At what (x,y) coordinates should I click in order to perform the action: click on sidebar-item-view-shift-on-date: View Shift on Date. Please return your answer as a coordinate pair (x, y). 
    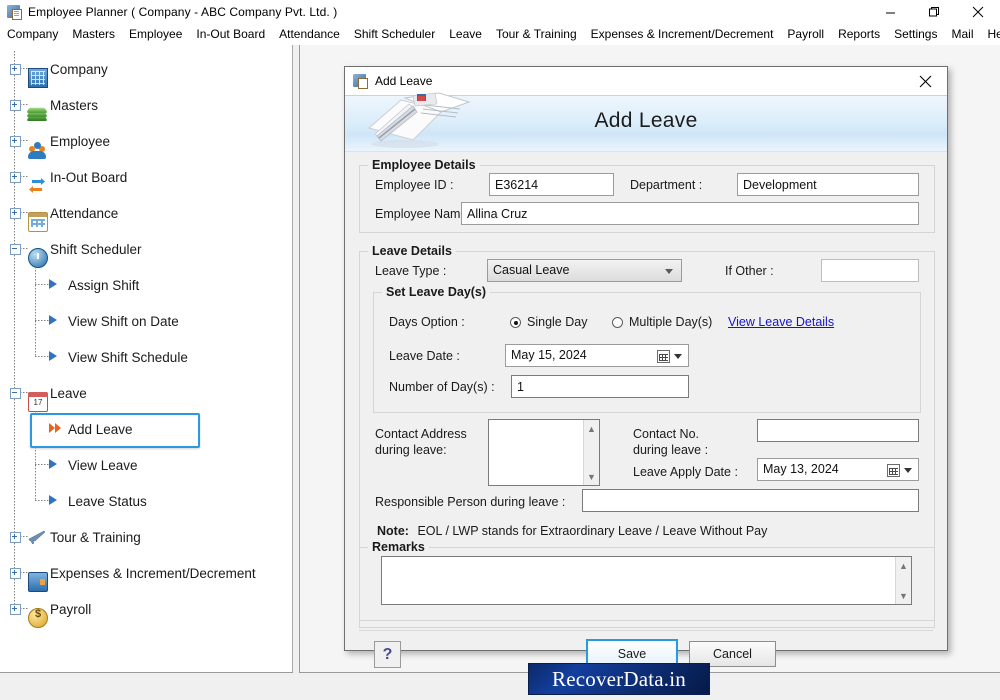
    Looking at the image, I should click on (146, 321).